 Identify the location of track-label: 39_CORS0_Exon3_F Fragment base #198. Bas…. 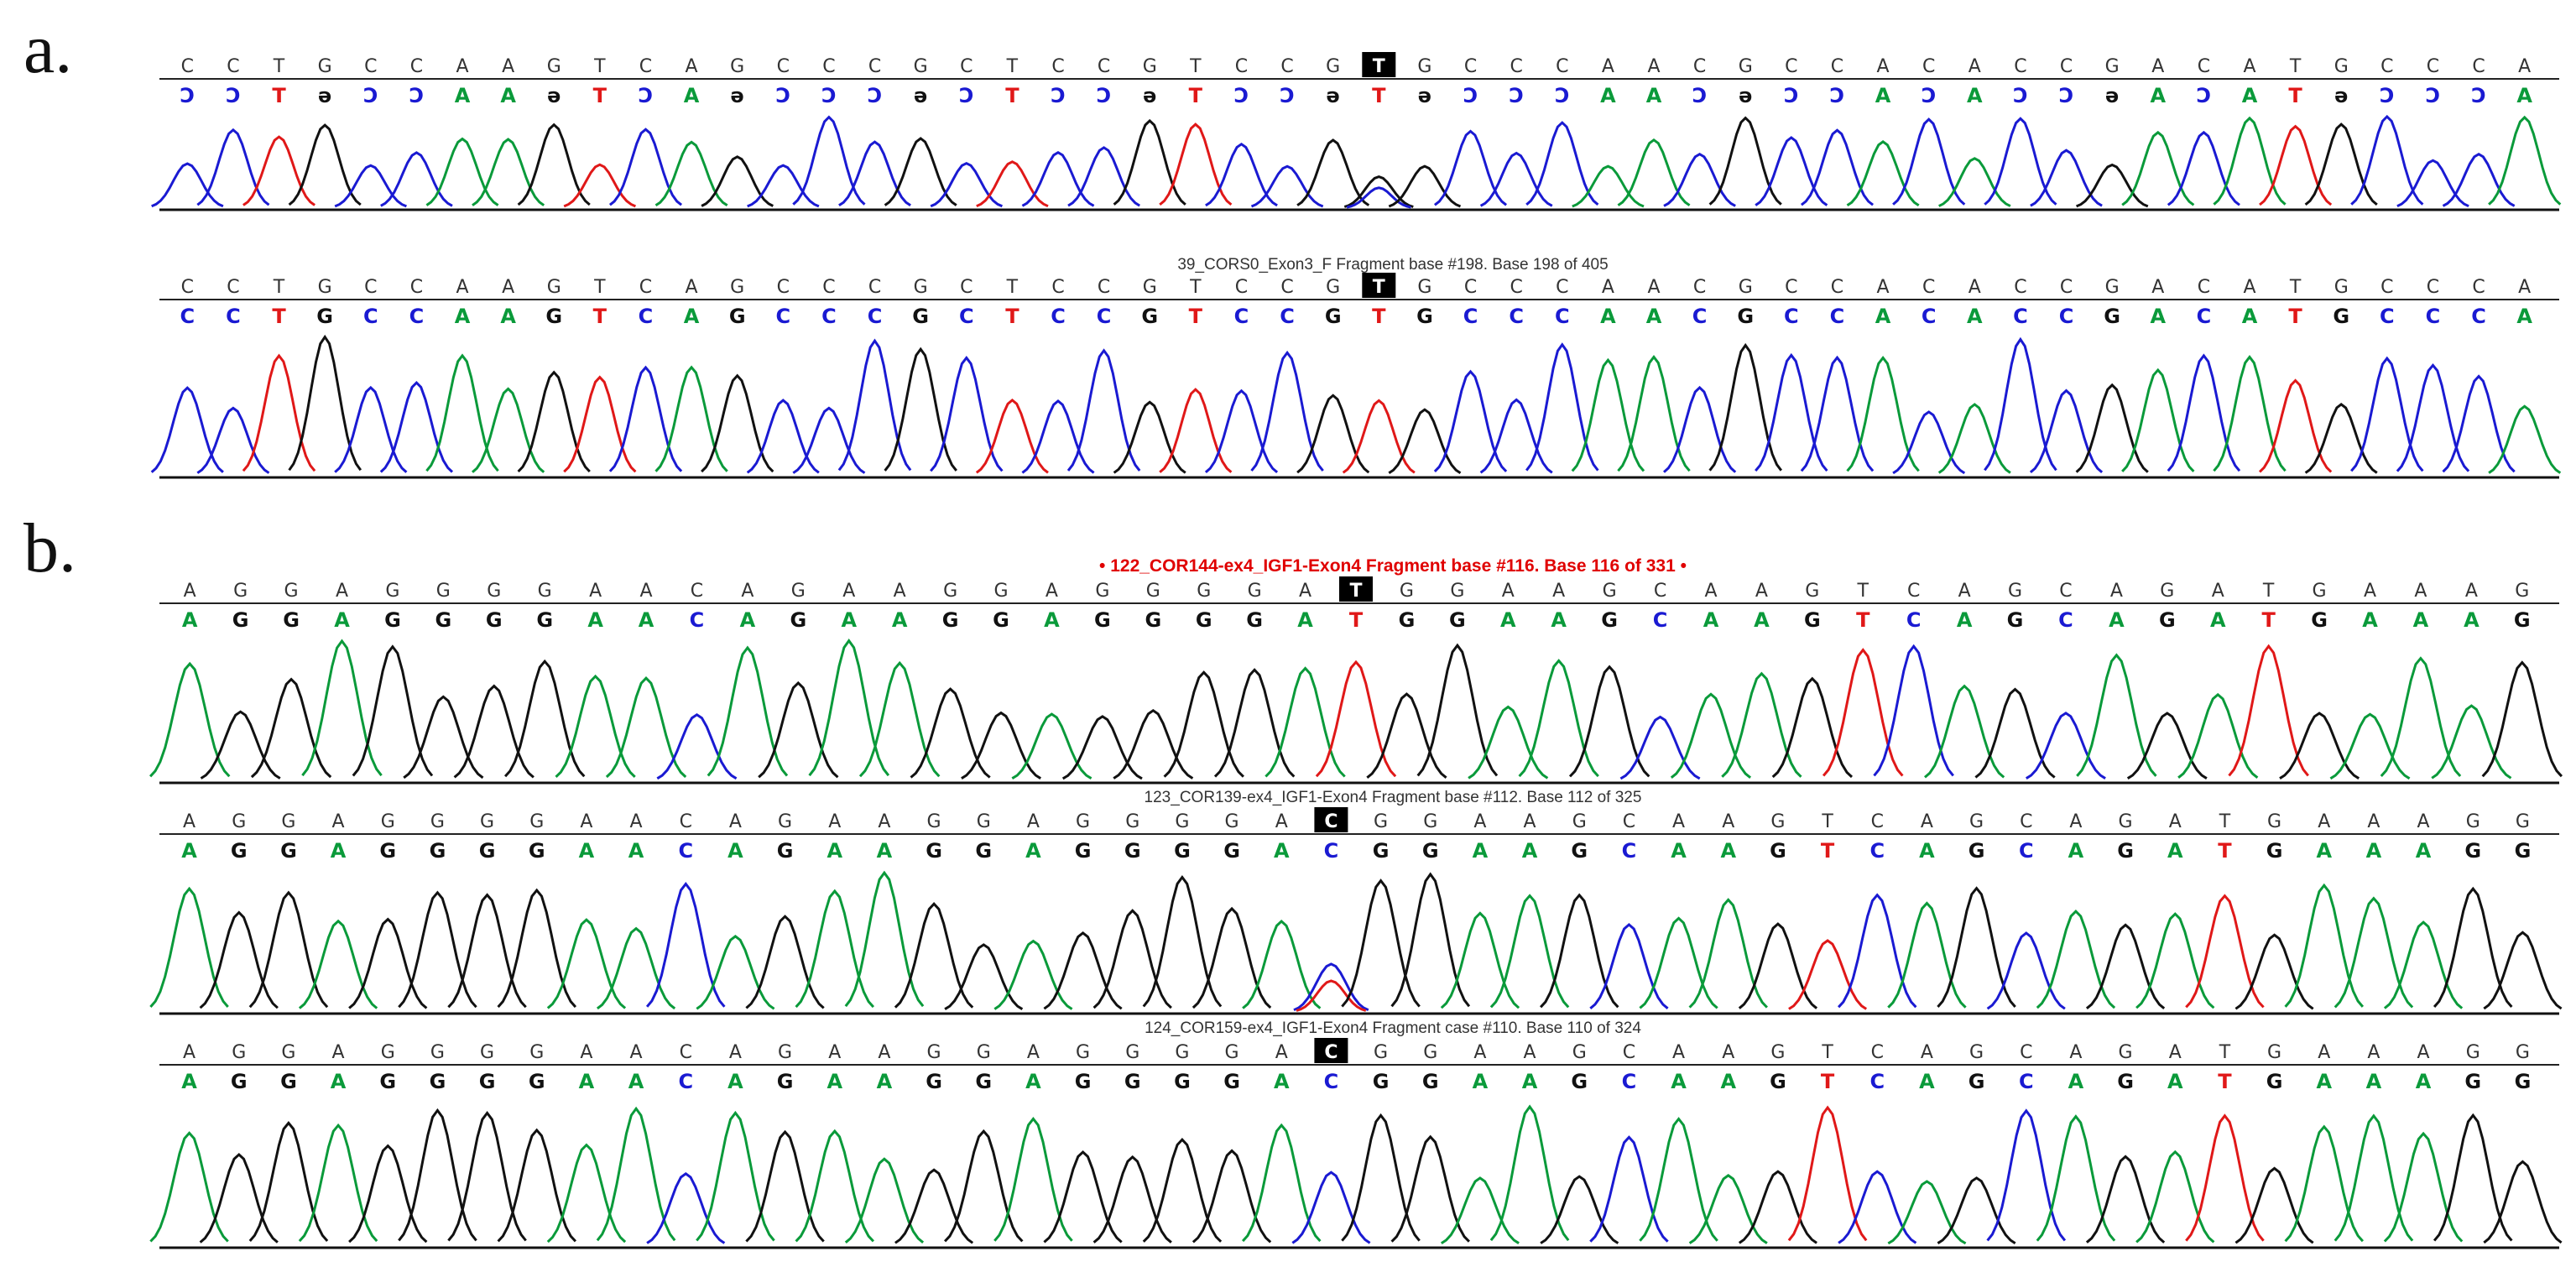
(1392, 265).